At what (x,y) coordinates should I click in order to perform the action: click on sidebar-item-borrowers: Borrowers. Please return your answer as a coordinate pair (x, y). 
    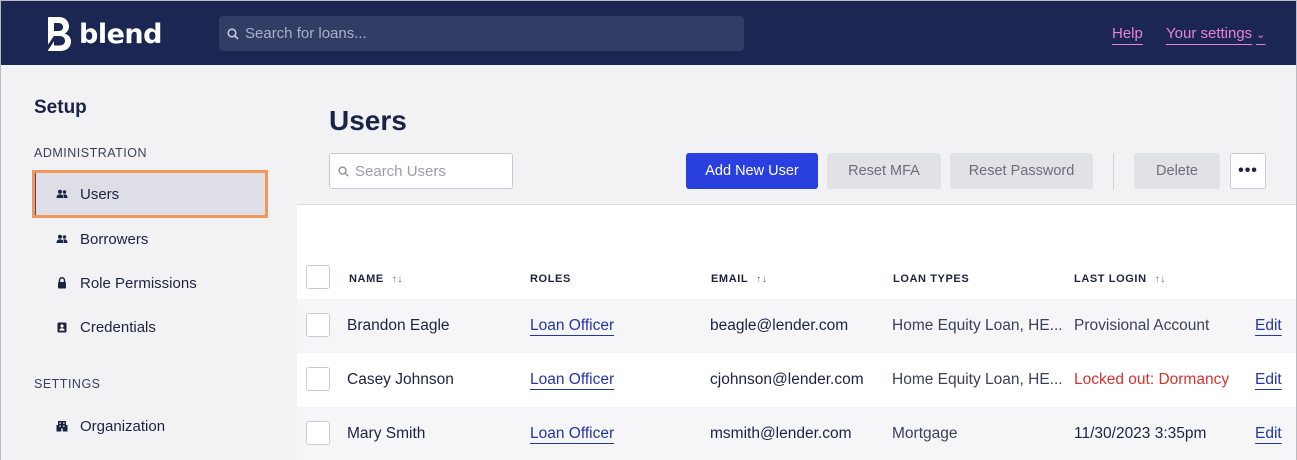
    Looking at the image, I should click on (150, 239).